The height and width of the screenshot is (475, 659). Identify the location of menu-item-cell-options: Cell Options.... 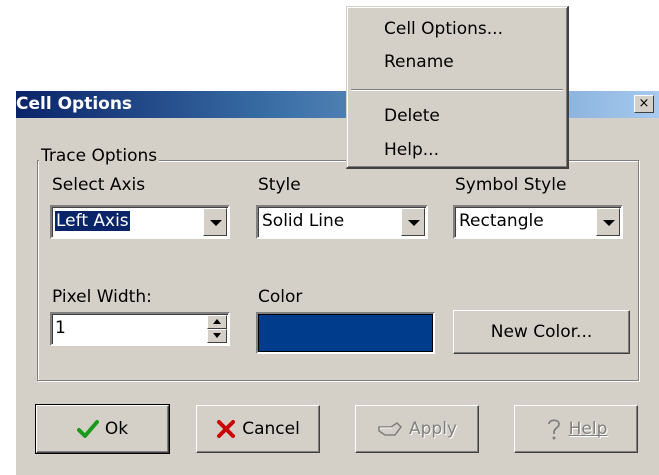
(443, 29).